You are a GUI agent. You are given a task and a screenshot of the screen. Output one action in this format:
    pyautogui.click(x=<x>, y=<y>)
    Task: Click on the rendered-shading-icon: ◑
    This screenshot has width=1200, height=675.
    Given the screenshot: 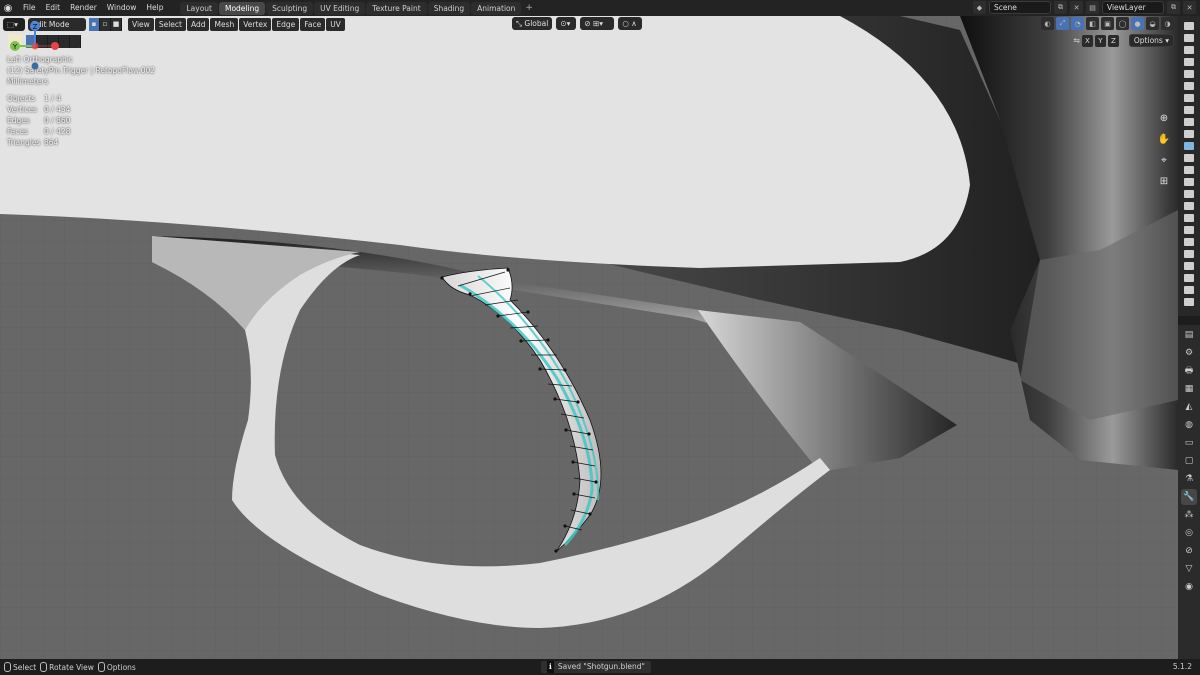 What is the action you would take?
    pyautogui.click(x=1167, y=23)
    